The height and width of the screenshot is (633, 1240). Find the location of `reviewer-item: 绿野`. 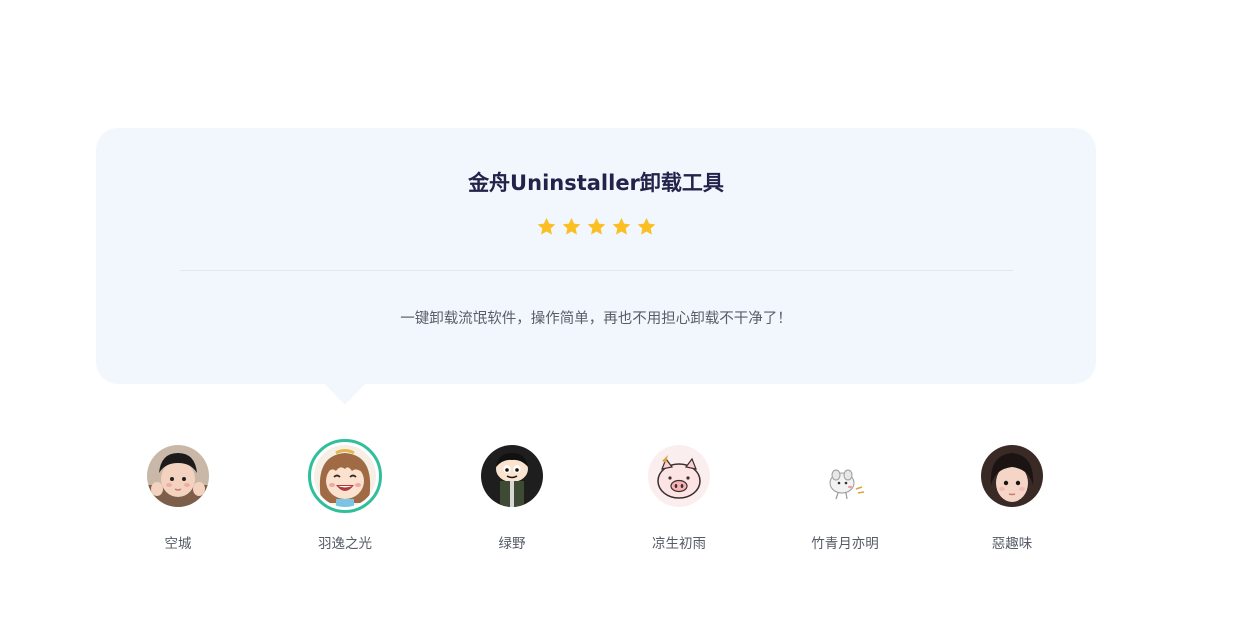

reviewer-item: 绿野 is located at coordinates (512, 496).